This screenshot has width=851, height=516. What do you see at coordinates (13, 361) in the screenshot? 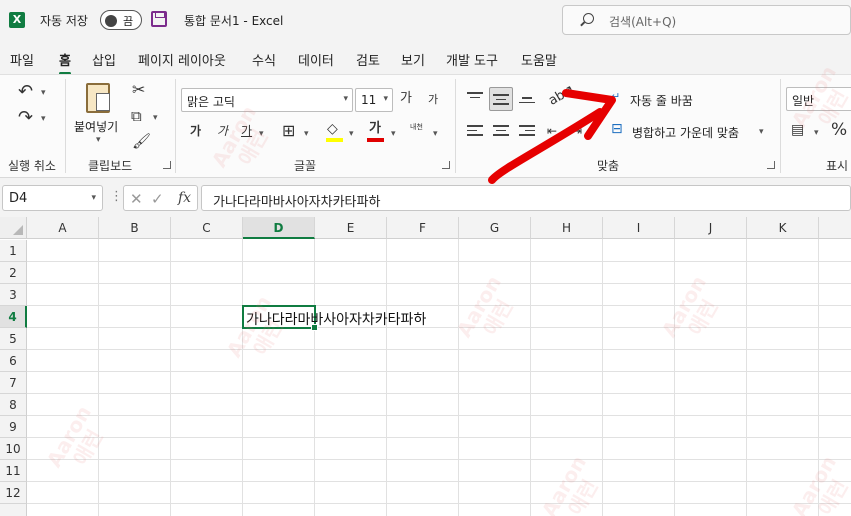
I see `row-header-6: 6` at bounding box center [13, 361].